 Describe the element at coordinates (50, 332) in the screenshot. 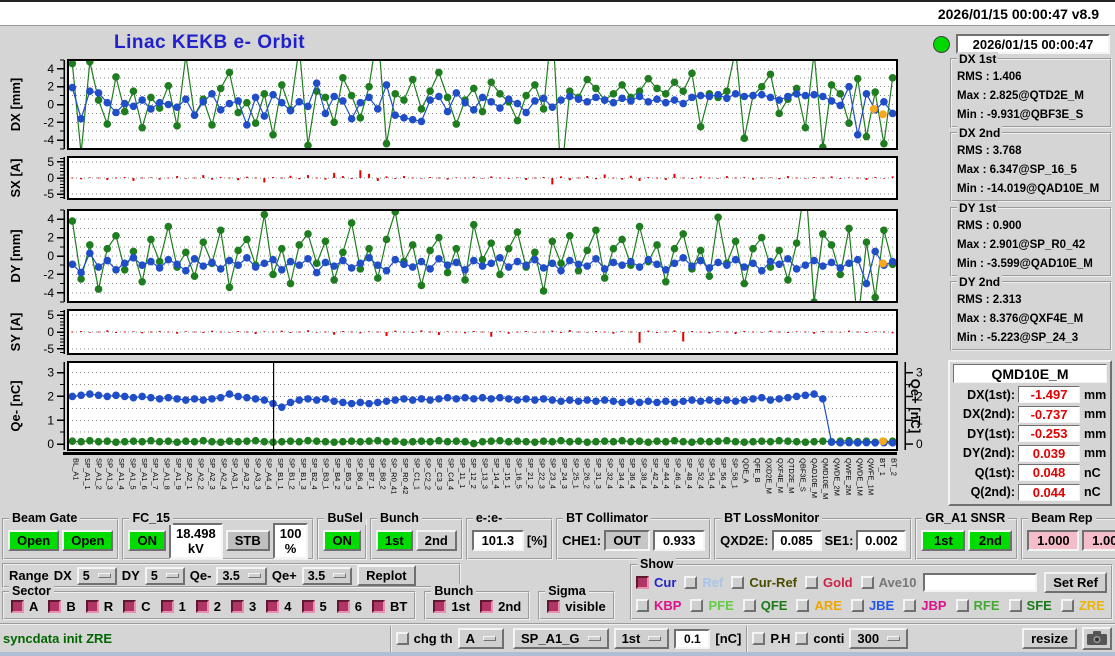

I see `svg-text: 0` at that location.